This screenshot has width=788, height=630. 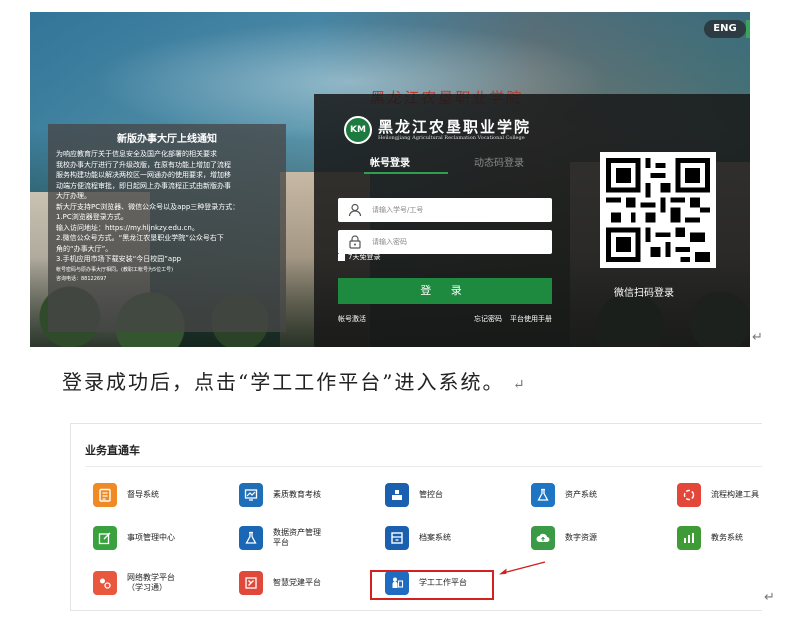 What do you see at coordinates (355, 242) in the screenshot?
I see `lock-icon` at bounding box center [355, 242].